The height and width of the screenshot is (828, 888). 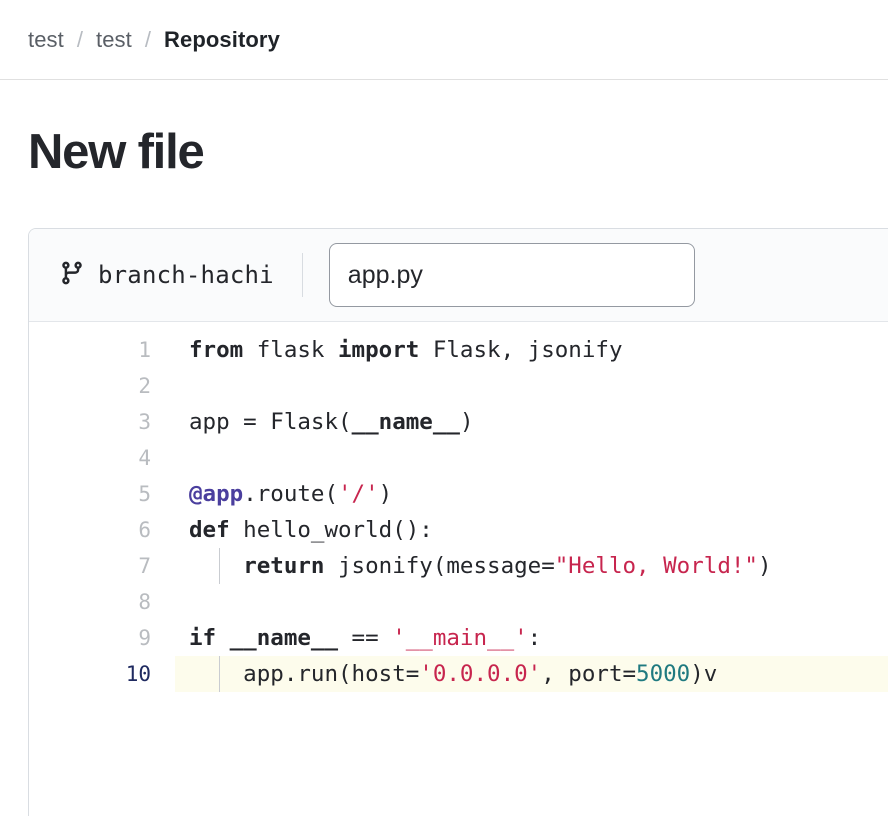 I want to click on code-line-text: return jsonify(message="Hello, World!"), so click(x=531, y=566).